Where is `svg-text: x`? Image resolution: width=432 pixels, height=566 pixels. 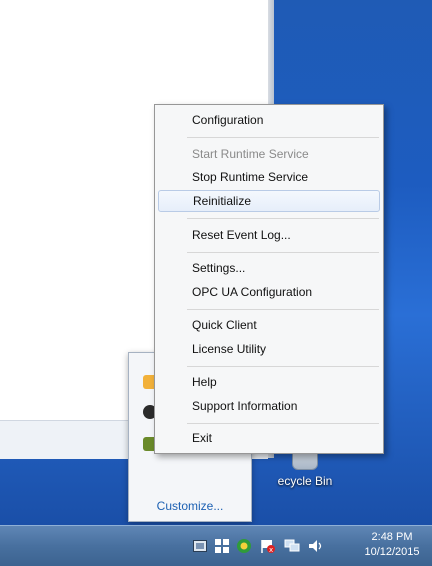
svg-text: x is located at coordinates (271, 550).